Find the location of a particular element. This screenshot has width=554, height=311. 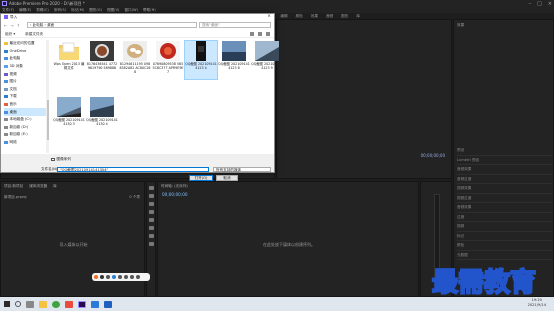

effects-list-item: 预设 is located at coordinates (504, 151).